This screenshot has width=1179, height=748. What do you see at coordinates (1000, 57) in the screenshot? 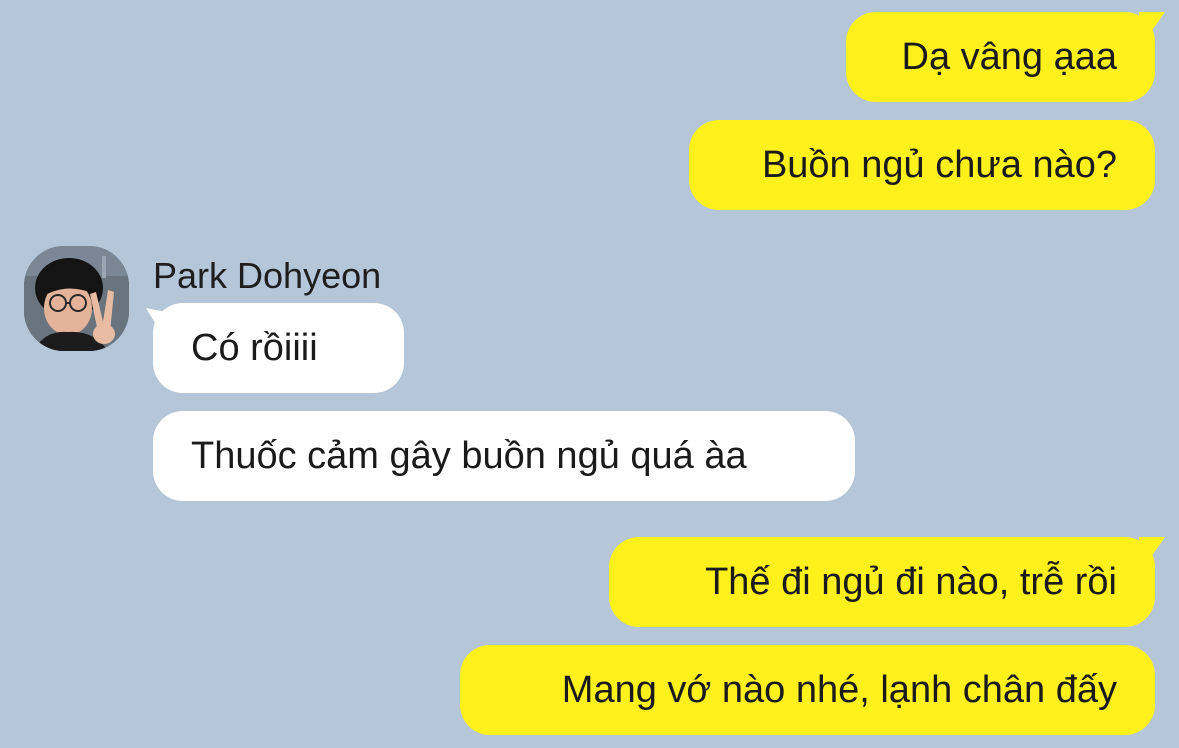
I see `outgoing-message: Dạ vâng ạaa` at bounding box center [1000, 57].